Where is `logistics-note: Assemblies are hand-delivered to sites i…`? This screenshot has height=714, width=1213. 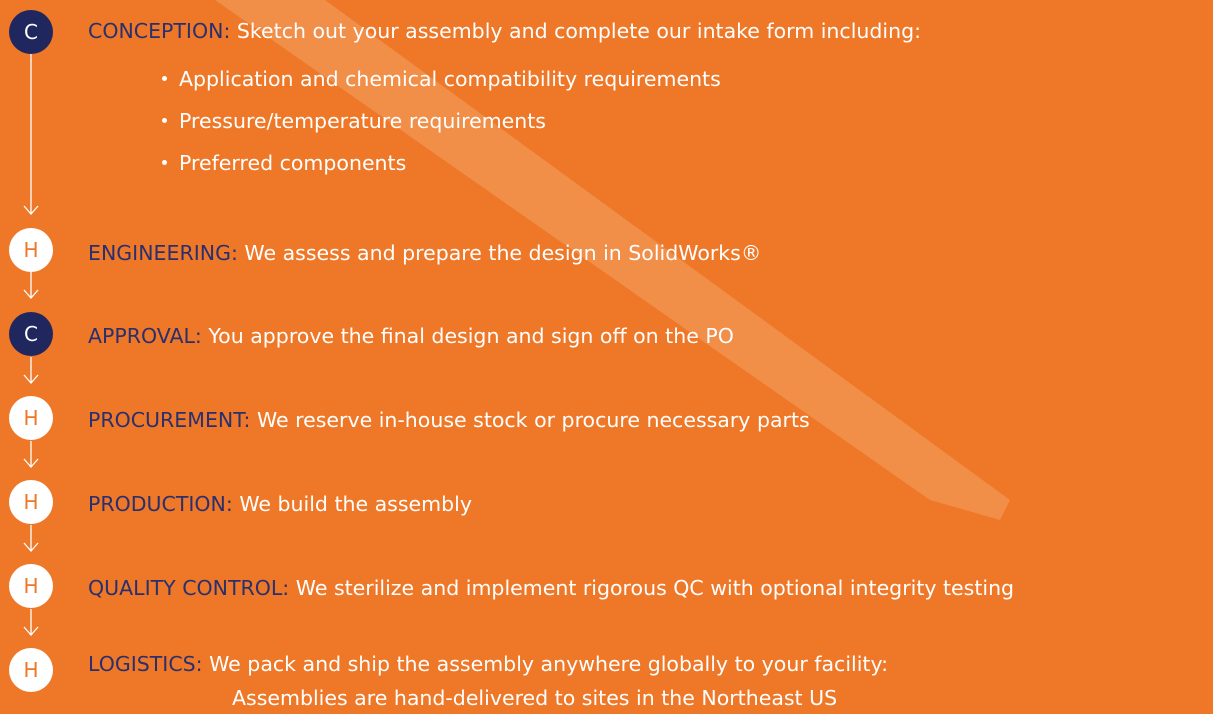
logistics-note: Assemblies are hand-delivered to sites i… is located at coordinates (535, 698).